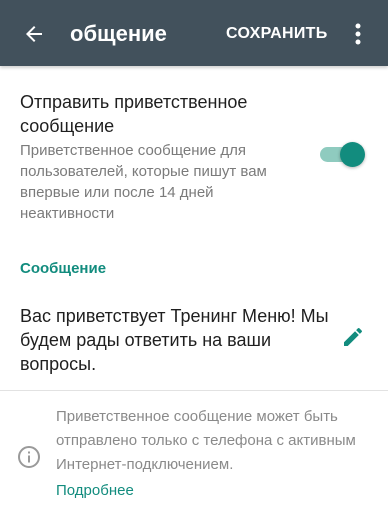  I want to click on page-title: общение, so click(118, 33).